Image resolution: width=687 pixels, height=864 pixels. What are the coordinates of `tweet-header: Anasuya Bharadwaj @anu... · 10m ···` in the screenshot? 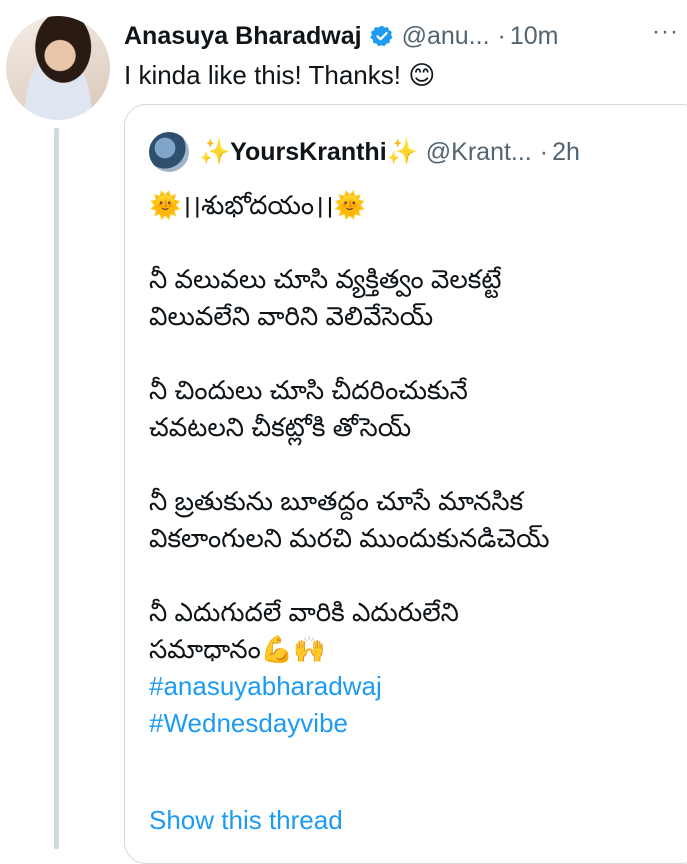 It's located at (405, 36).